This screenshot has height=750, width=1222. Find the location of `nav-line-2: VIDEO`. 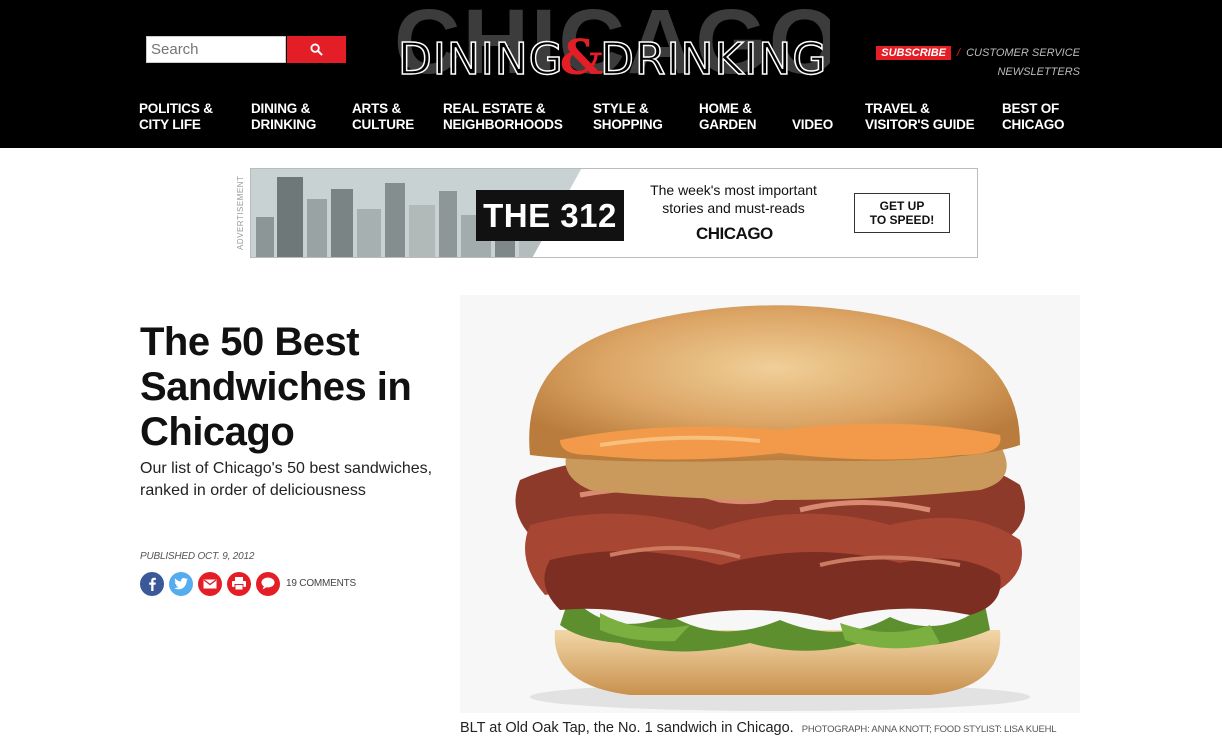

nav-line-2: VIDEO is located at coordinates (813, 124).